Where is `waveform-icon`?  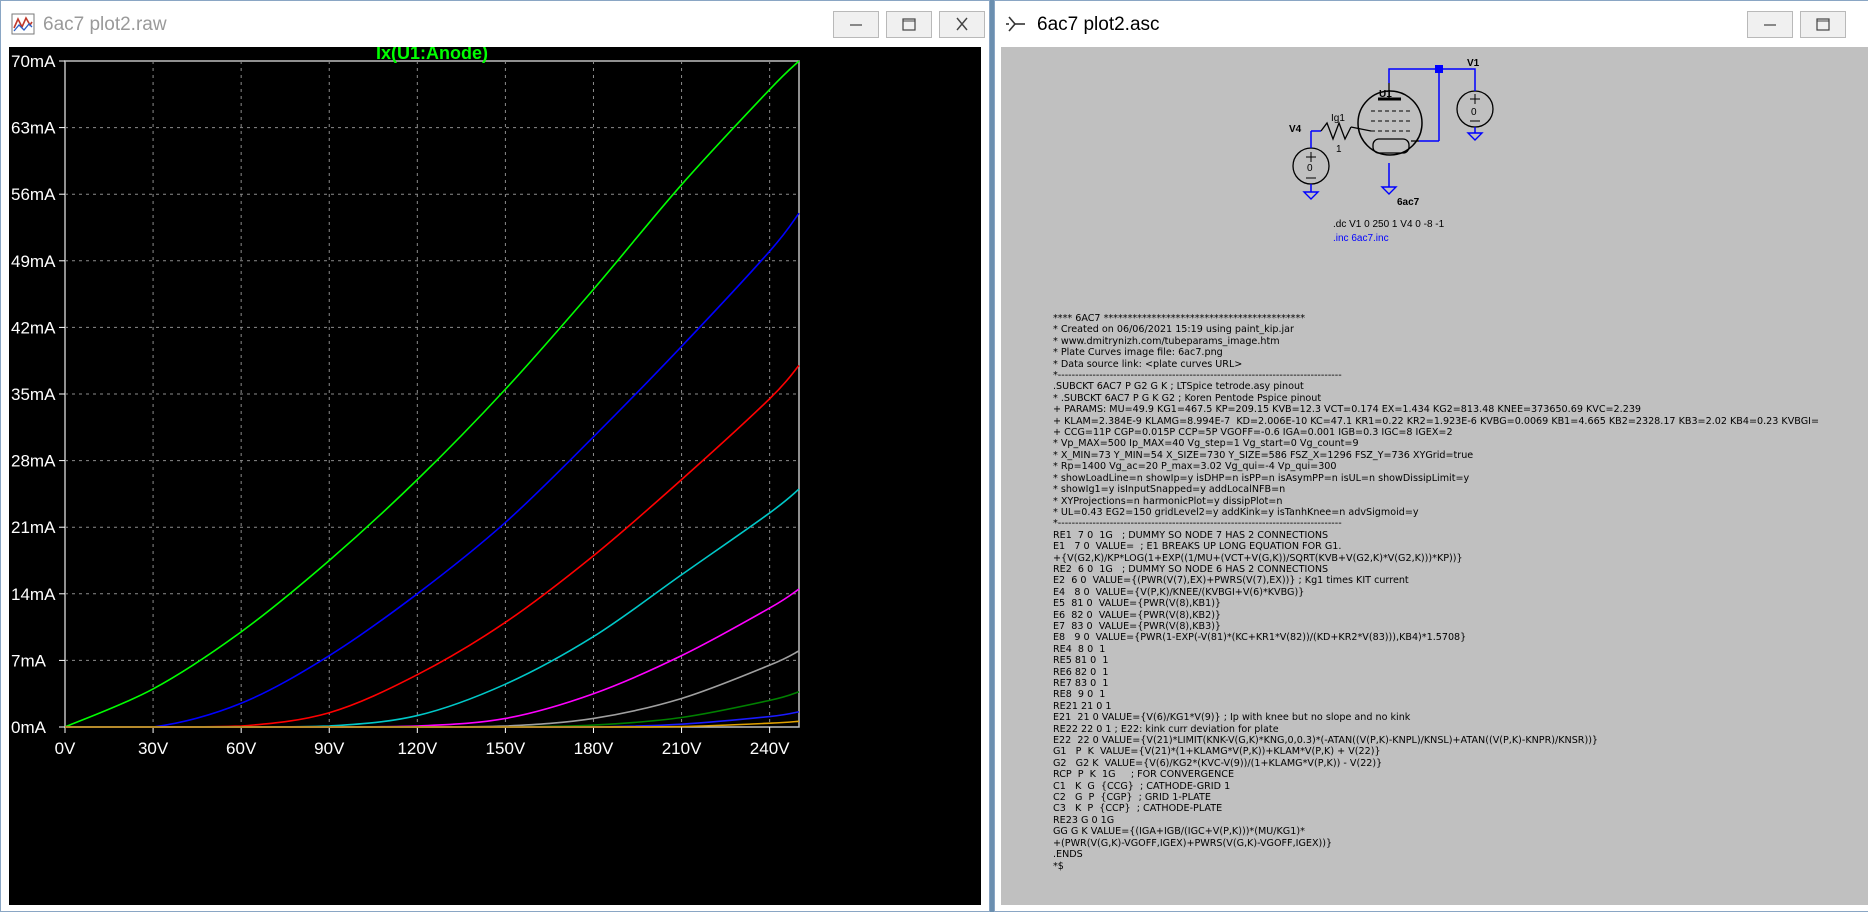 waveform-icon is located at coordinates (23, 24).